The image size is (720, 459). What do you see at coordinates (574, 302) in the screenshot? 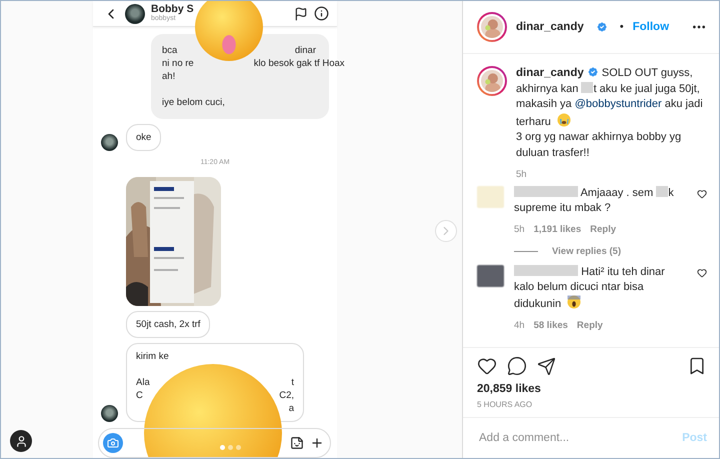
I see `screaming-emoji-icon` at bounding box center [574, 302].